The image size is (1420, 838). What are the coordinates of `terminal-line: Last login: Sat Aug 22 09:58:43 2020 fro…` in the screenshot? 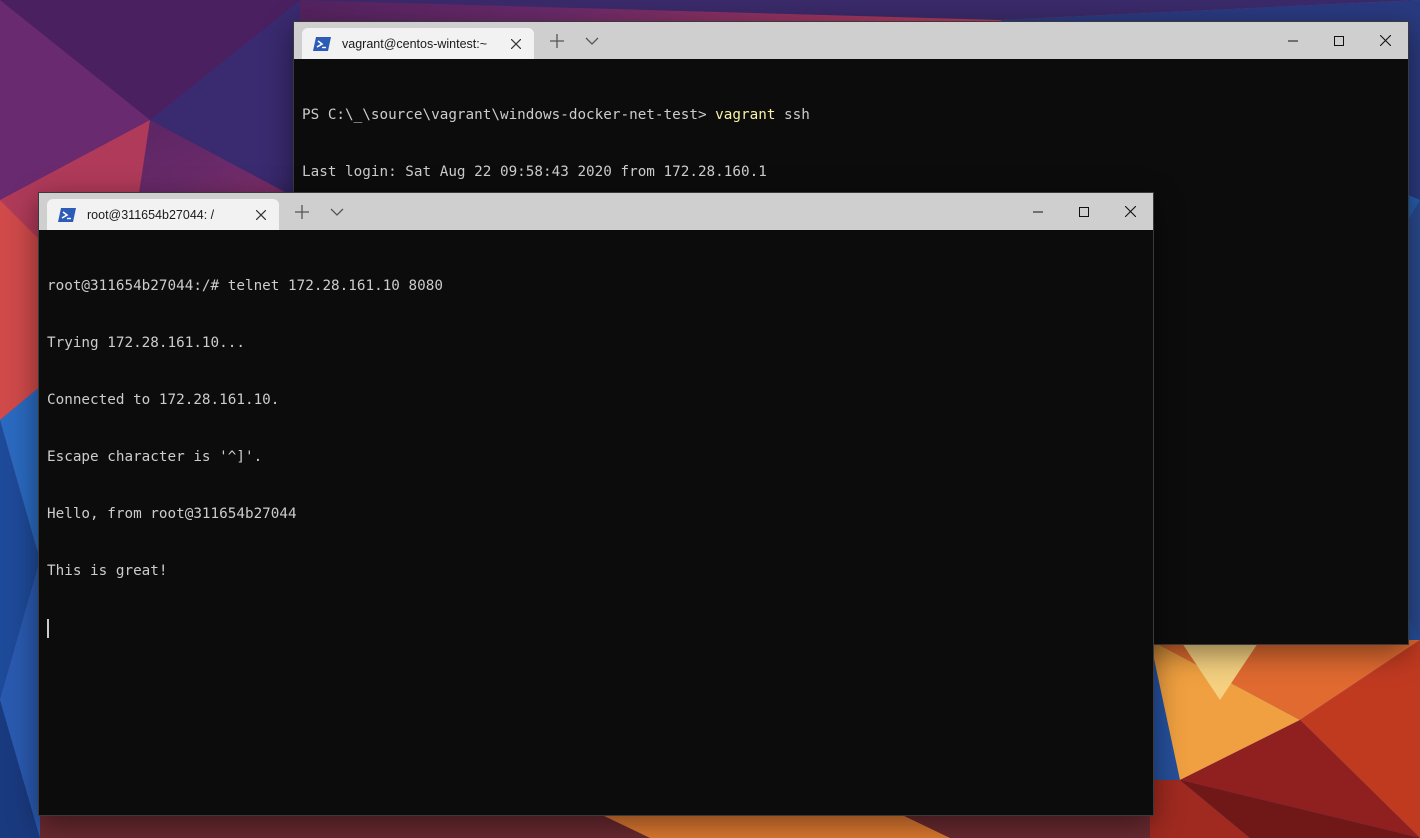 It's located at (534, 172).